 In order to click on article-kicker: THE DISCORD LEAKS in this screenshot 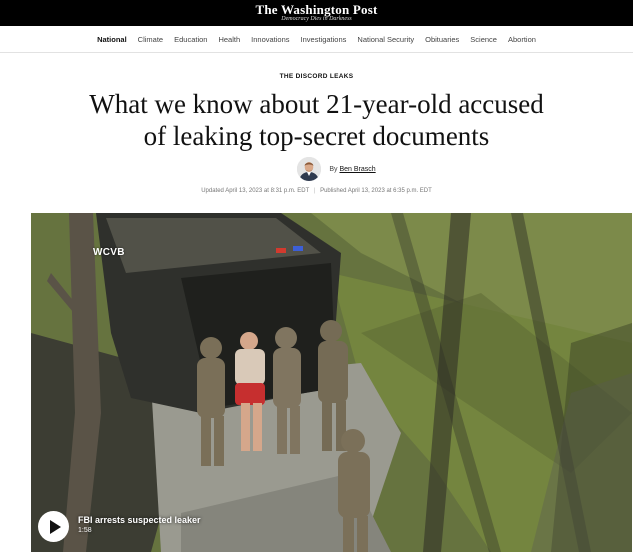, I will do `click(316, 76)`.